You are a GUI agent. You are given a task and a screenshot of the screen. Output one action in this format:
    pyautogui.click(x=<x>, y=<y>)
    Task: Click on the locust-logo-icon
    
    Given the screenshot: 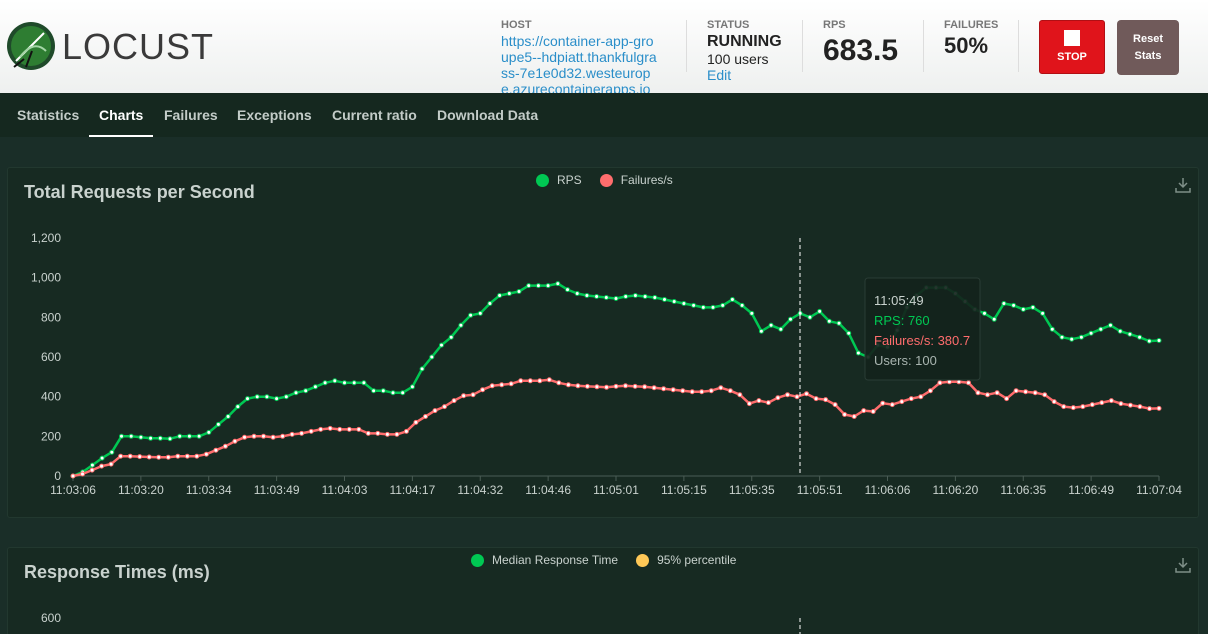 What is the action you would take?
    pyautogui.click(x=31, y=46)
    